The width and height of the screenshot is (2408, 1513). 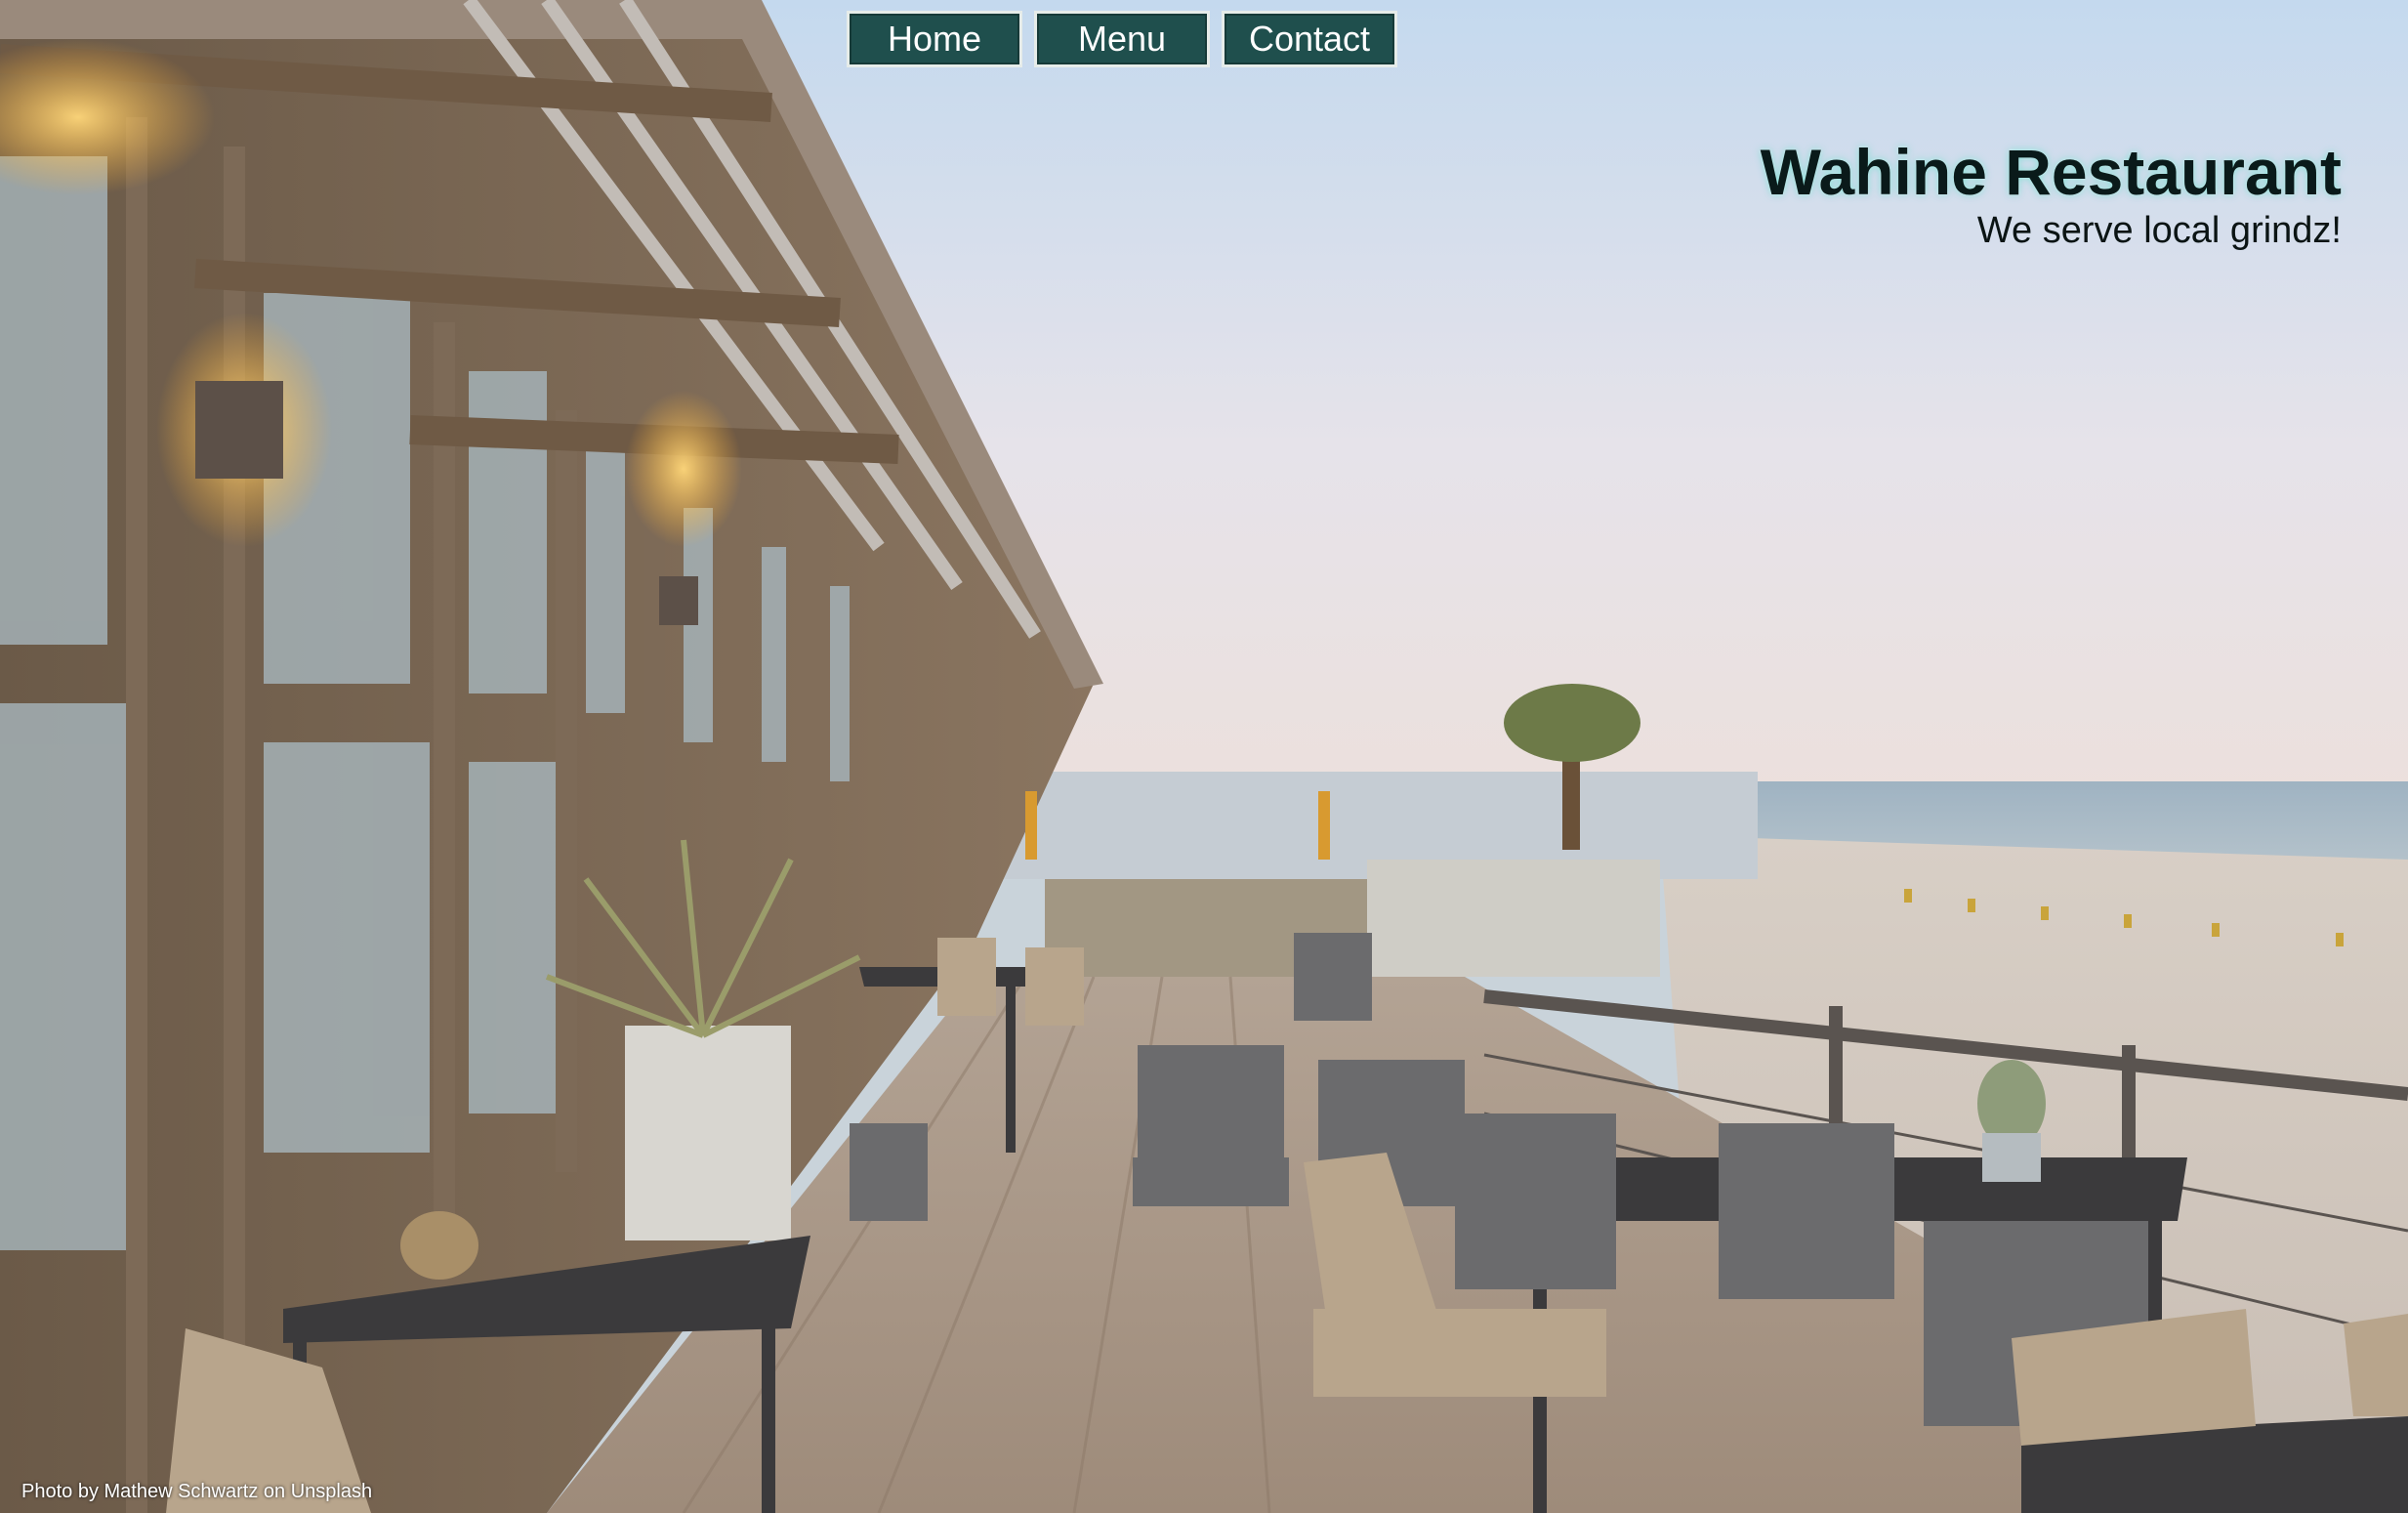 I want to click on restaurant-title: Wahine Restaurant, so click(x=2051, y=172).